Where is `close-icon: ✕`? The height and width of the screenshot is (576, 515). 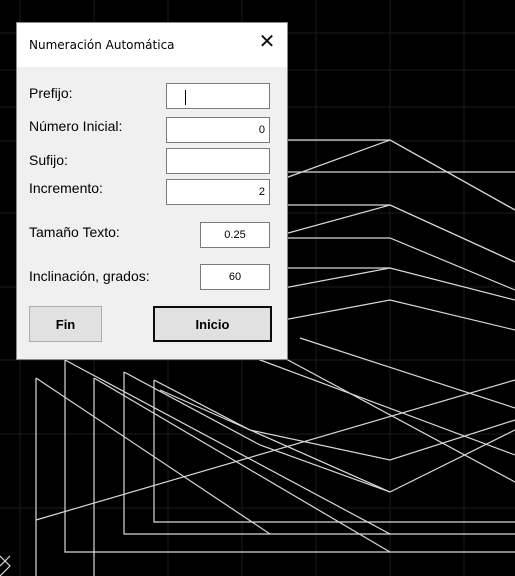 close-icon: ✕ is located at coordinates (267, 41).